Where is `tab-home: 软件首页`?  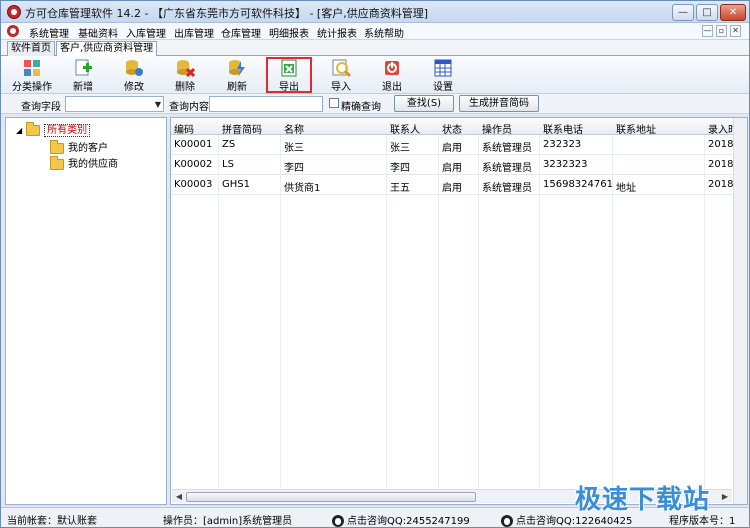 tab-home: 软件首页 is located at coordinates (31, 48).